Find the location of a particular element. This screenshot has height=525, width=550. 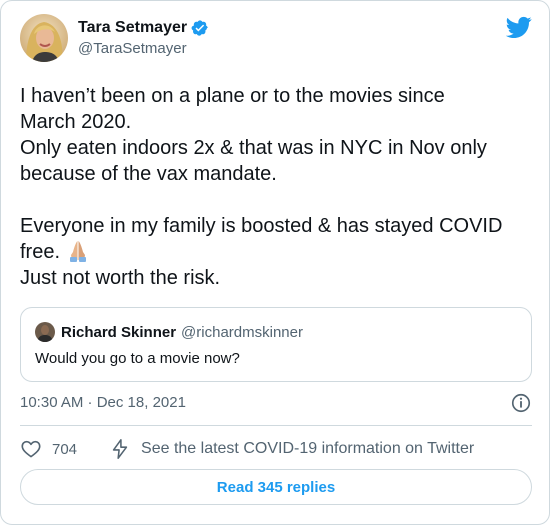

folded-hands-emoji is located at coordinates (78, 251).